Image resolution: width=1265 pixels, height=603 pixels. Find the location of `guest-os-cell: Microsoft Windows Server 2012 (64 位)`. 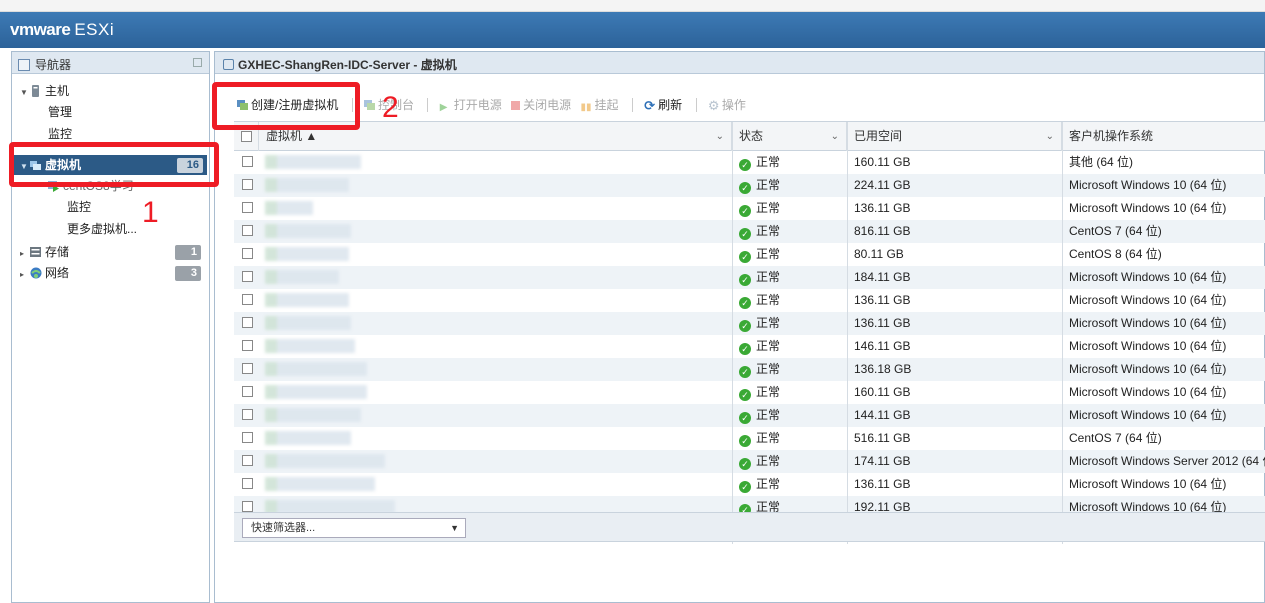

guest-os-cell: Microsoft Windows Server 2012 (64 位) is located at coordinates (1163, 461).